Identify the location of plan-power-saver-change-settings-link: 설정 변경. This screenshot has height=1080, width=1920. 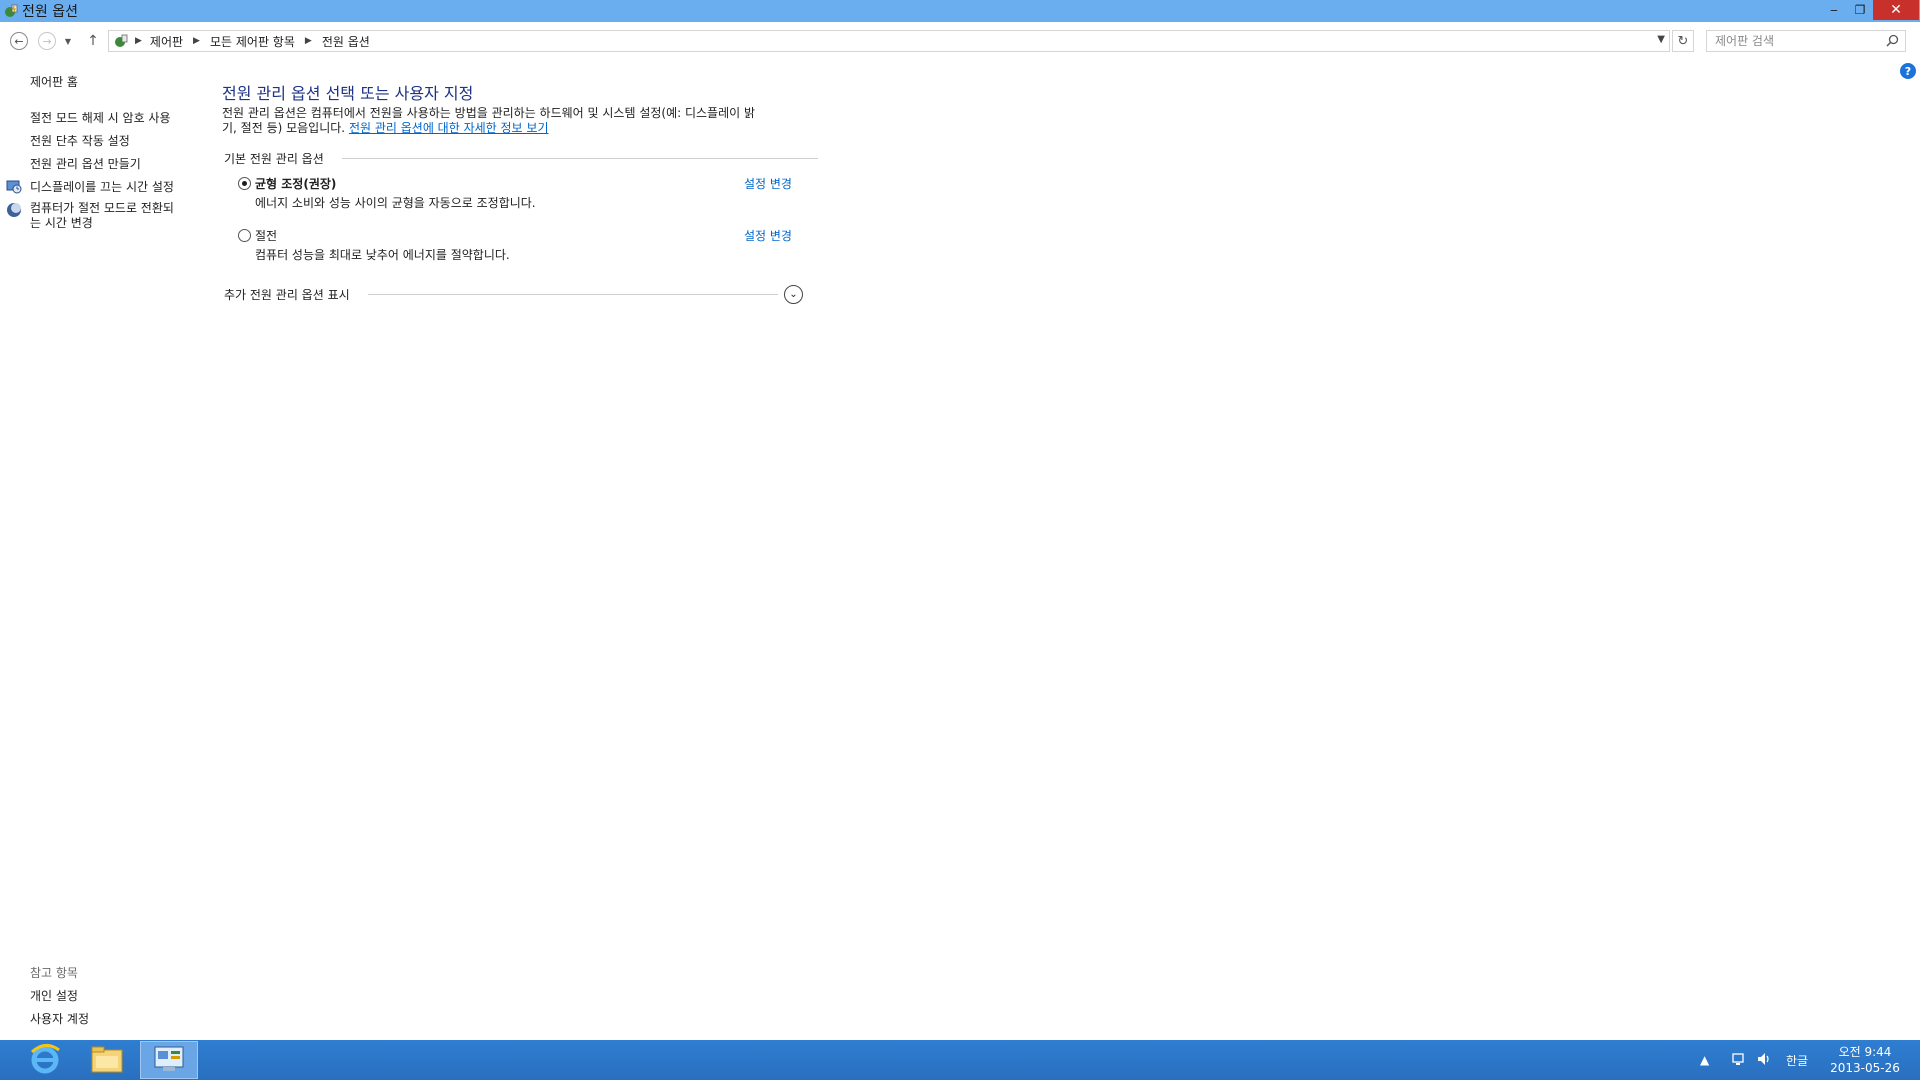
(768, 235).